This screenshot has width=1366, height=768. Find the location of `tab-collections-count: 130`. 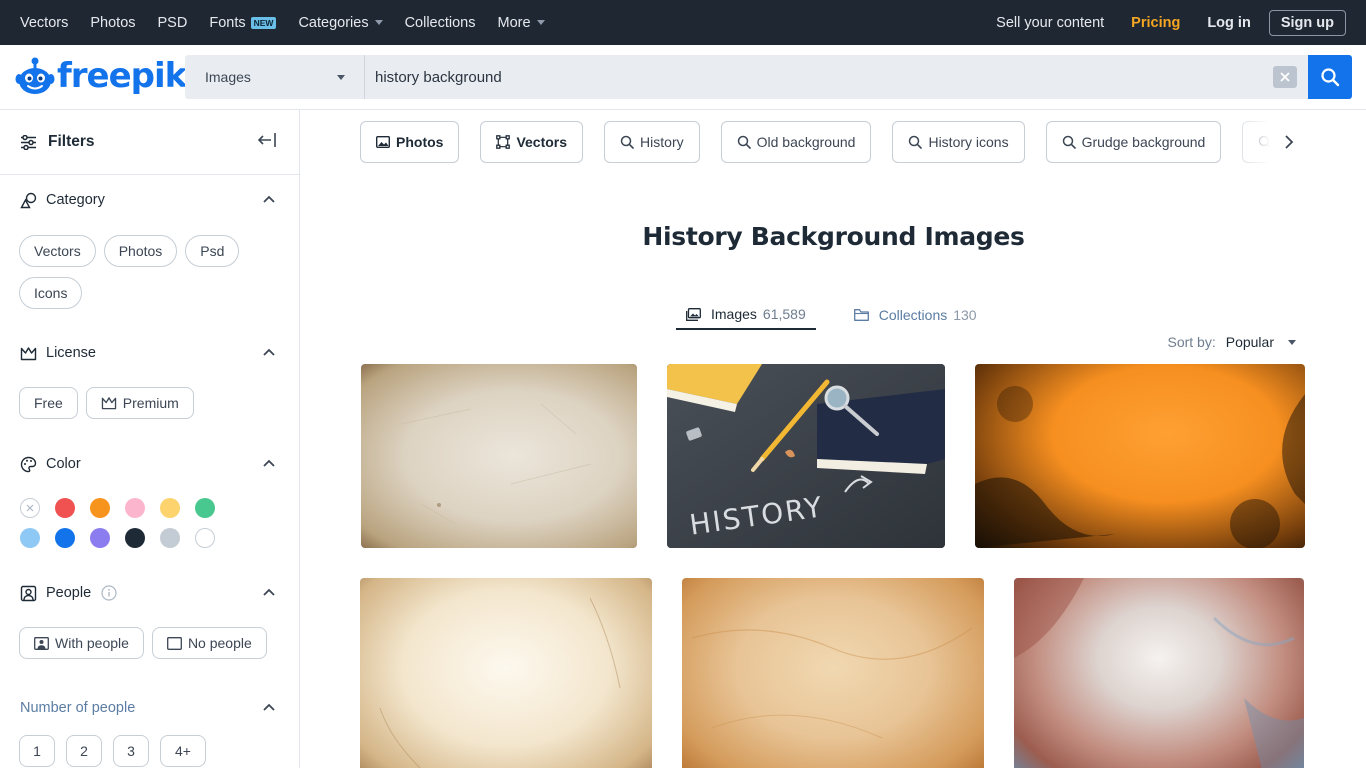

tab-collections-count: 130 is located at coordinates (965, 315).